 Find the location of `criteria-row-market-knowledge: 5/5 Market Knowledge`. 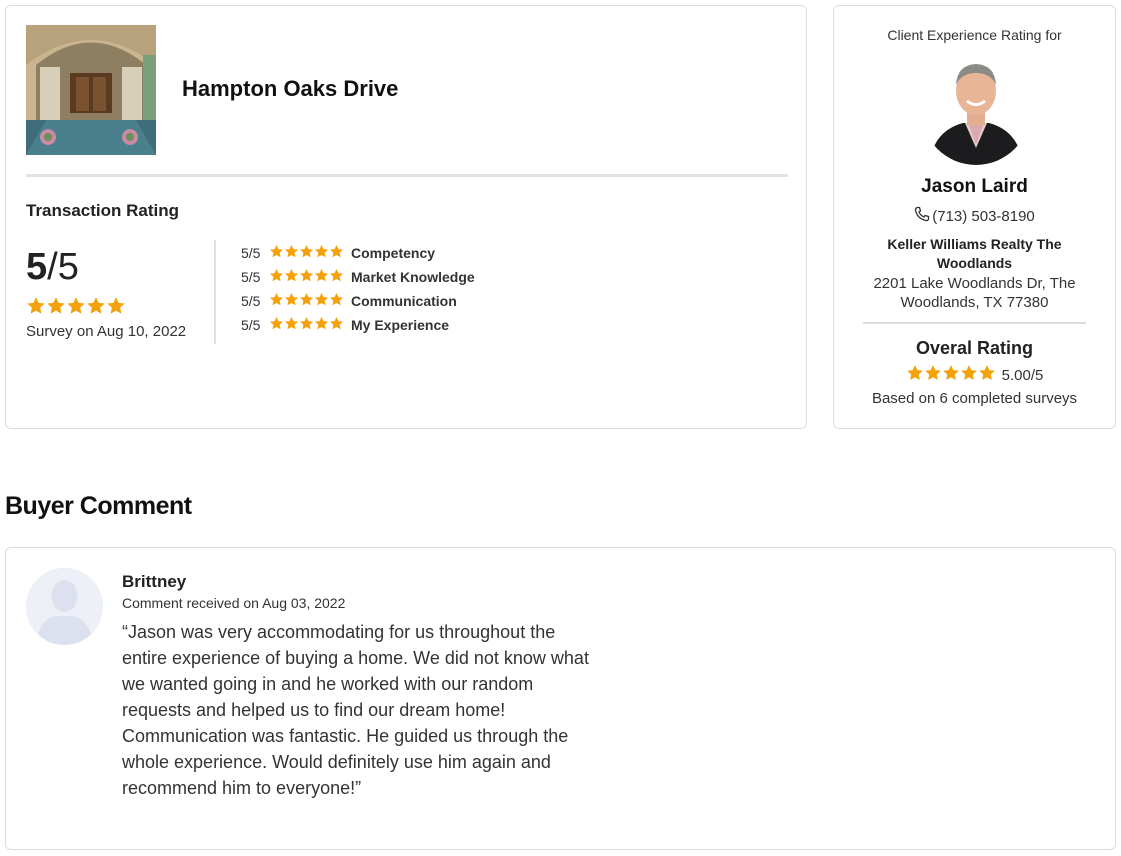

criteria-row-market-knowledge: 5/5 Market Knowledge is located at coordinates (358, 277).